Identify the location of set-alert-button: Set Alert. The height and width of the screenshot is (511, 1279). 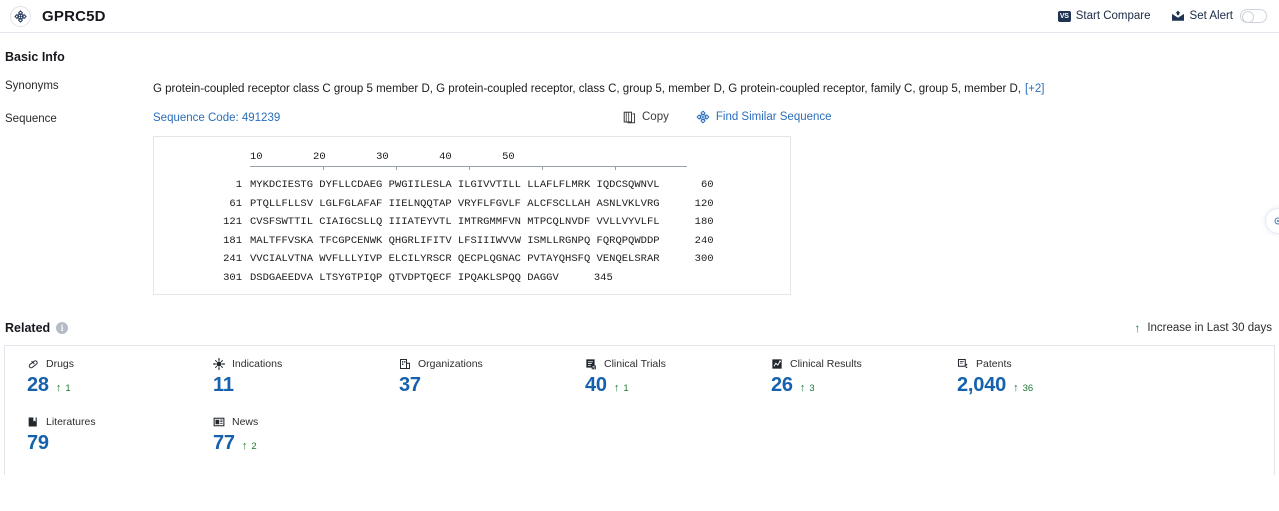
(1202, 16).